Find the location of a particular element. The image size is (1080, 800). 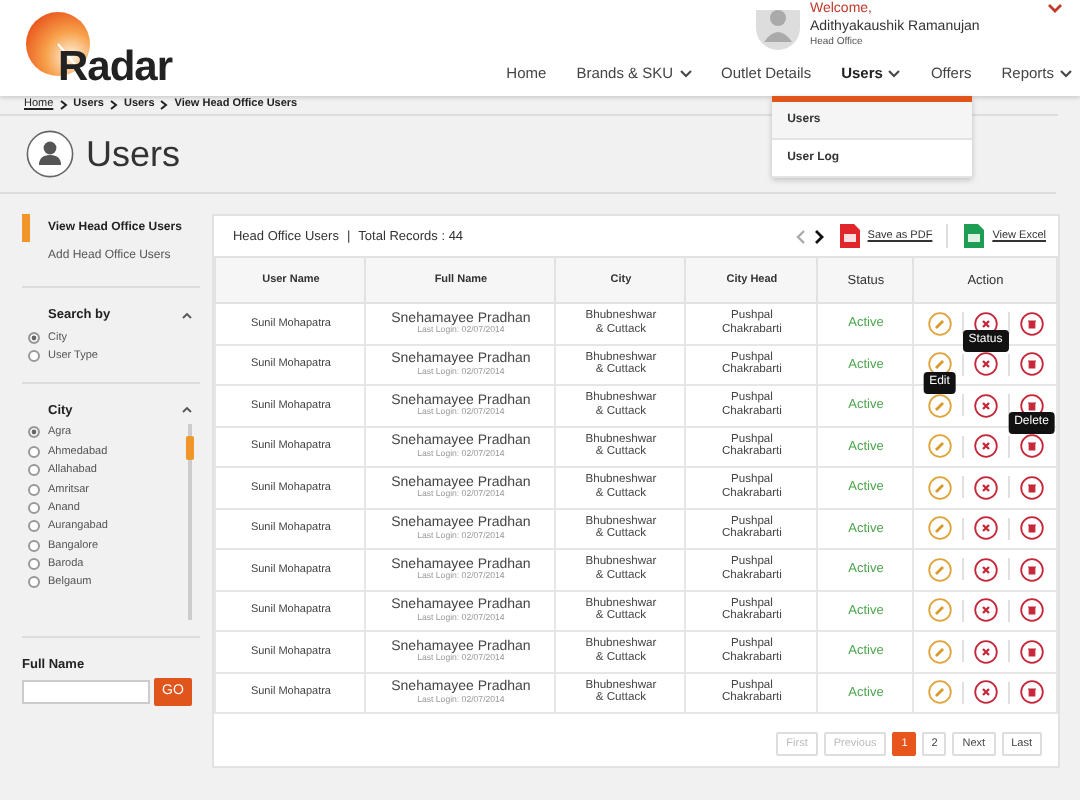

edit-icon is located at coordinates (939, 405).